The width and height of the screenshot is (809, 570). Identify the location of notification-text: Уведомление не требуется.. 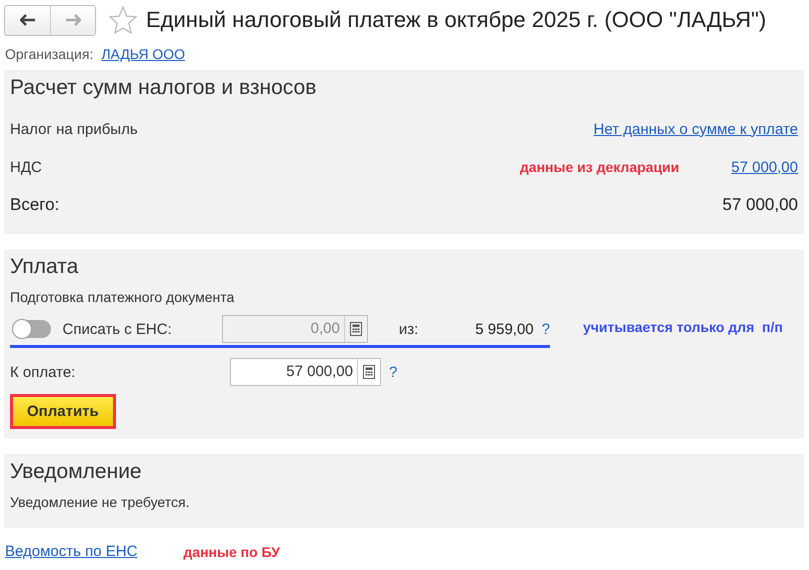
(100, 502).